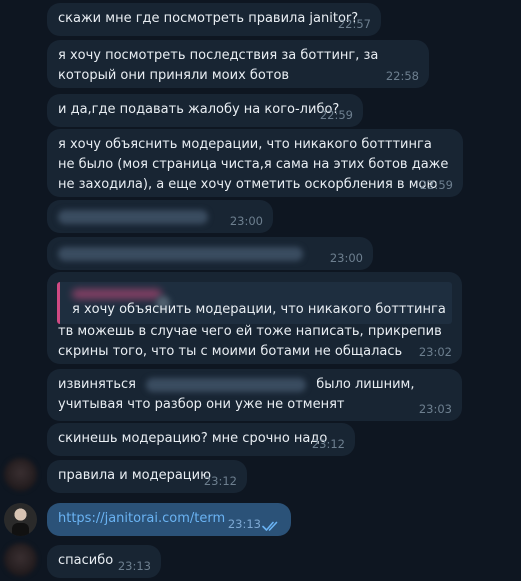 The height and width of the screenshot is (581, 521). I want to click on double-check-icon, so click(270, 526).